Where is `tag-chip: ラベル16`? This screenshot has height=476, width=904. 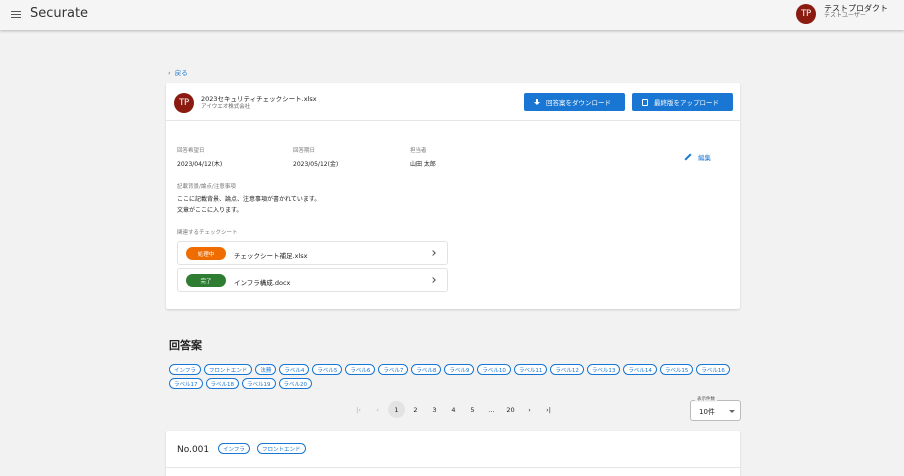
tag-chip: ラベル16 is located at coordinates (713, 369).